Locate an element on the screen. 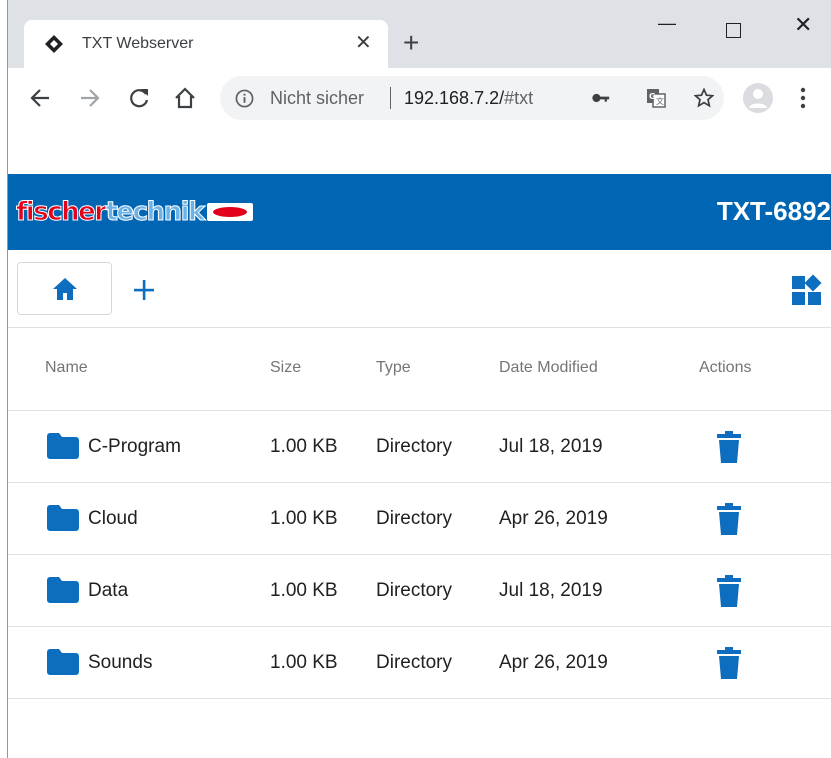 This screenshot has height=758, width=831. svg-text: 文 is located at coordinates (660, 101).